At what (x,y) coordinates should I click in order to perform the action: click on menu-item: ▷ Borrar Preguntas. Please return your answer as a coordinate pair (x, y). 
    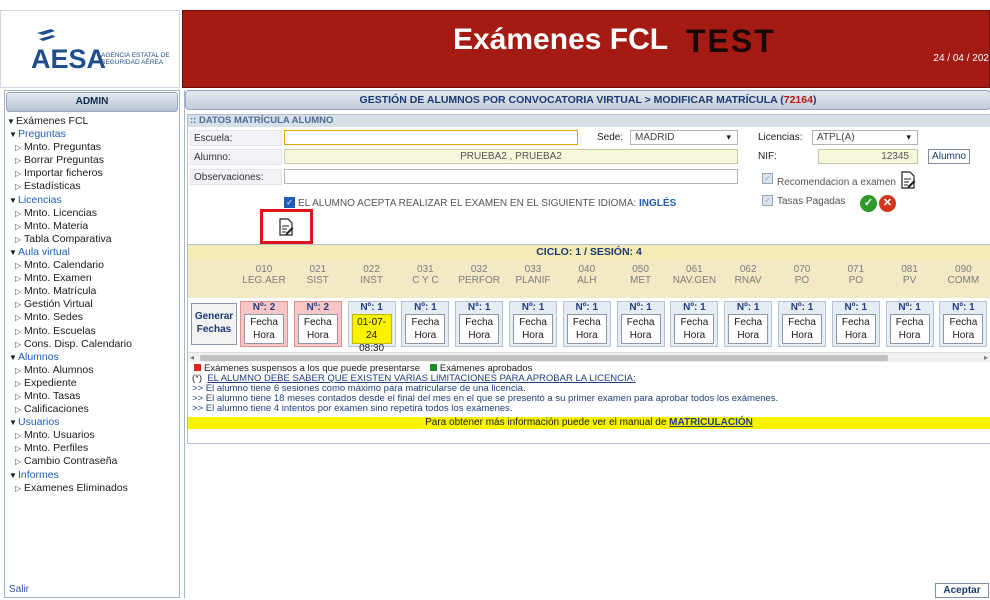
    Looking at the image, I should click on (93, 160).